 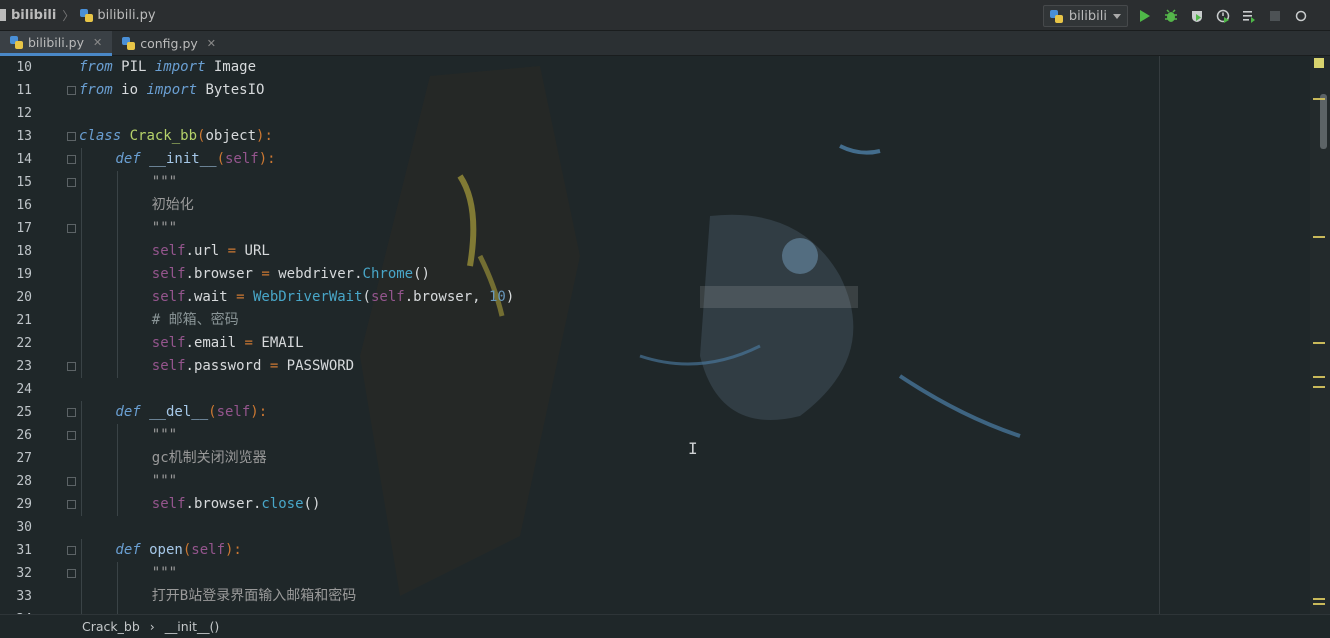 What do you see at coordinates (1145, 16) in the screenshot?
I see `run-button` at bounding box center [1145, 16].